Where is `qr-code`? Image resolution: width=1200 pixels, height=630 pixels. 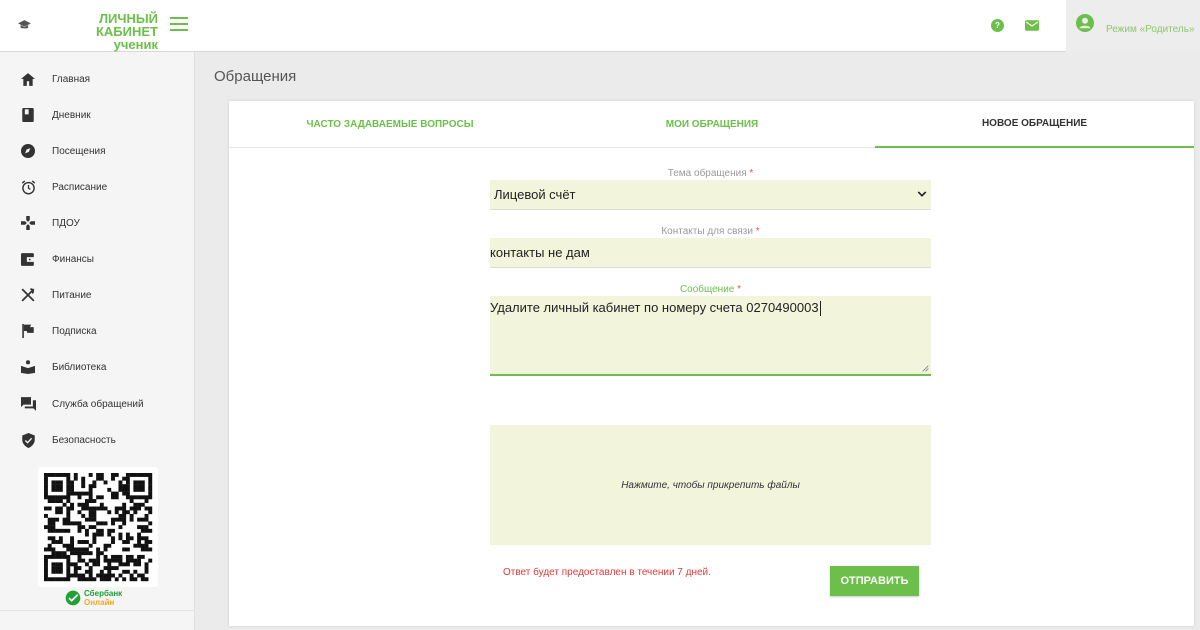 qr-code is located at coordinates (98, 527).